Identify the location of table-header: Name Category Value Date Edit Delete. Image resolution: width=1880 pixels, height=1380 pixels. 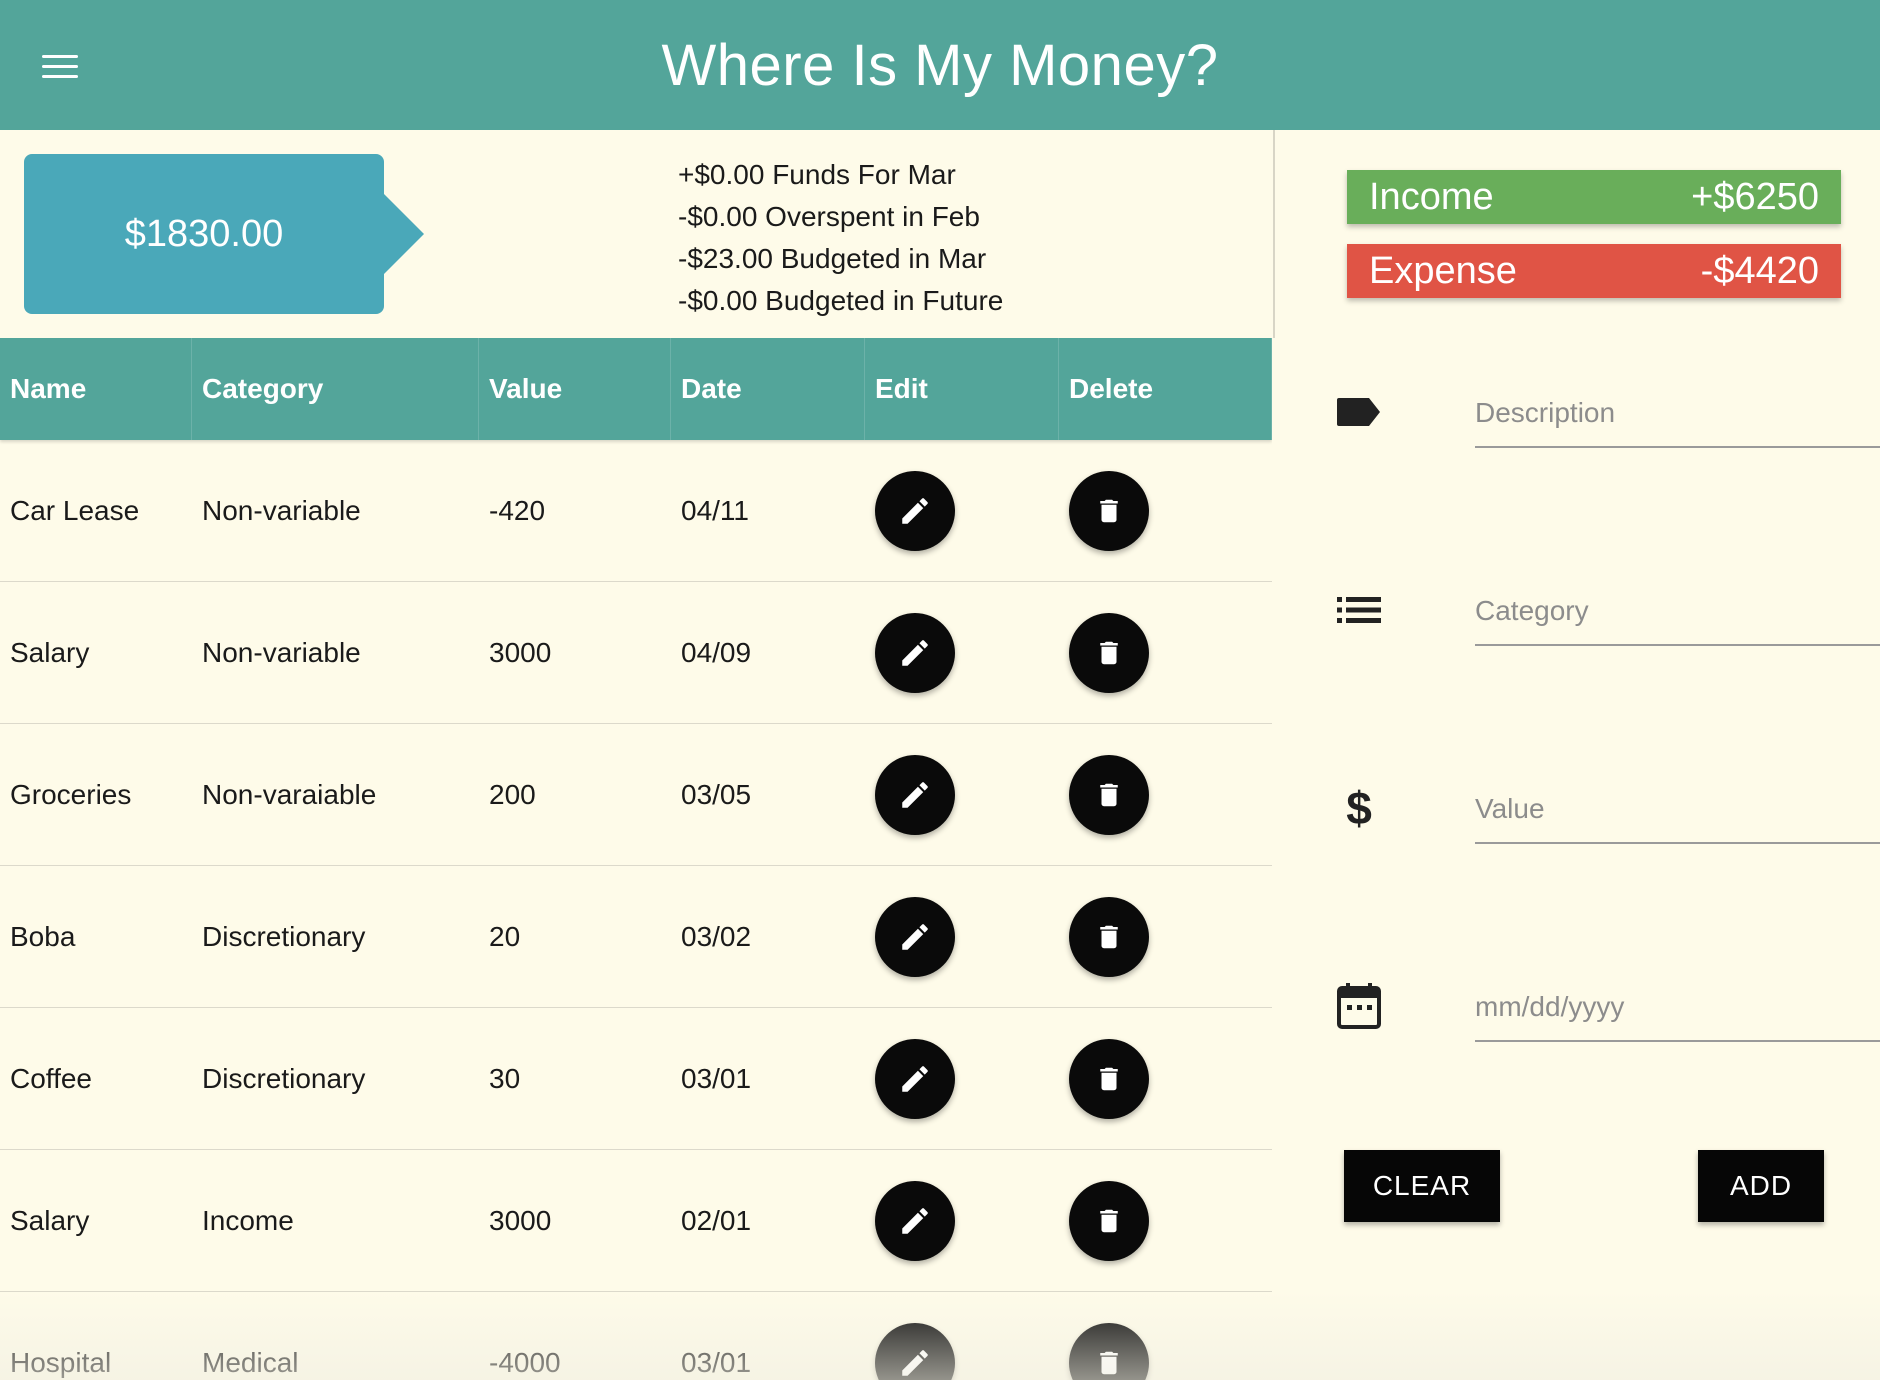
(636, 389).